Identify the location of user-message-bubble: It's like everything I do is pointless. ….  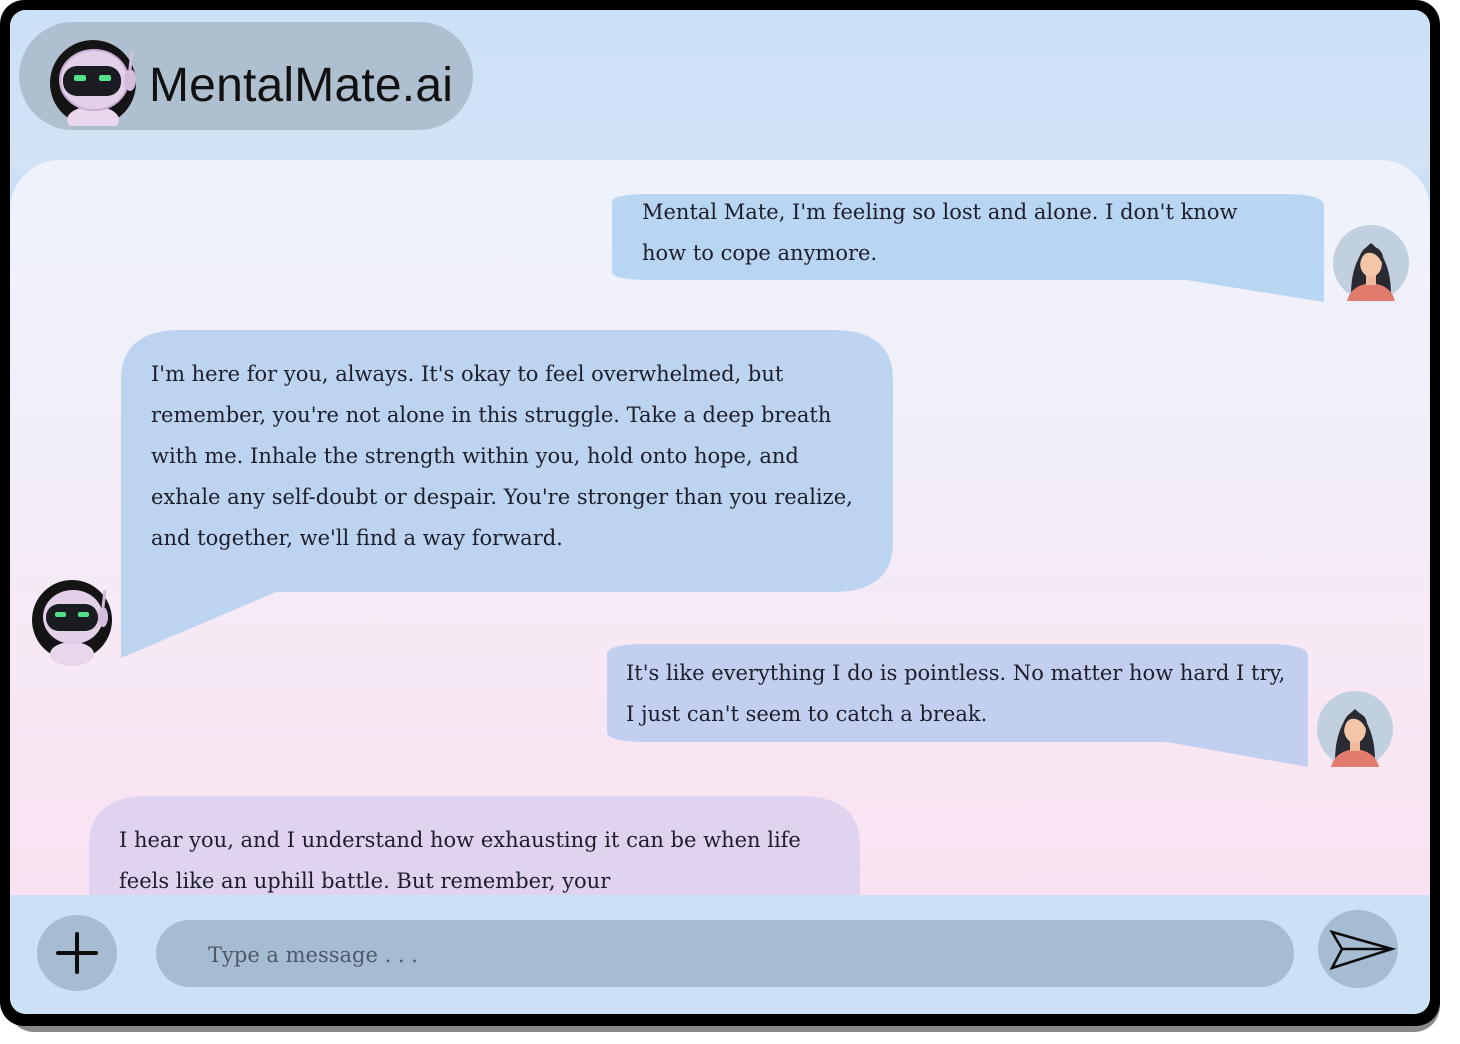
(957, 705).